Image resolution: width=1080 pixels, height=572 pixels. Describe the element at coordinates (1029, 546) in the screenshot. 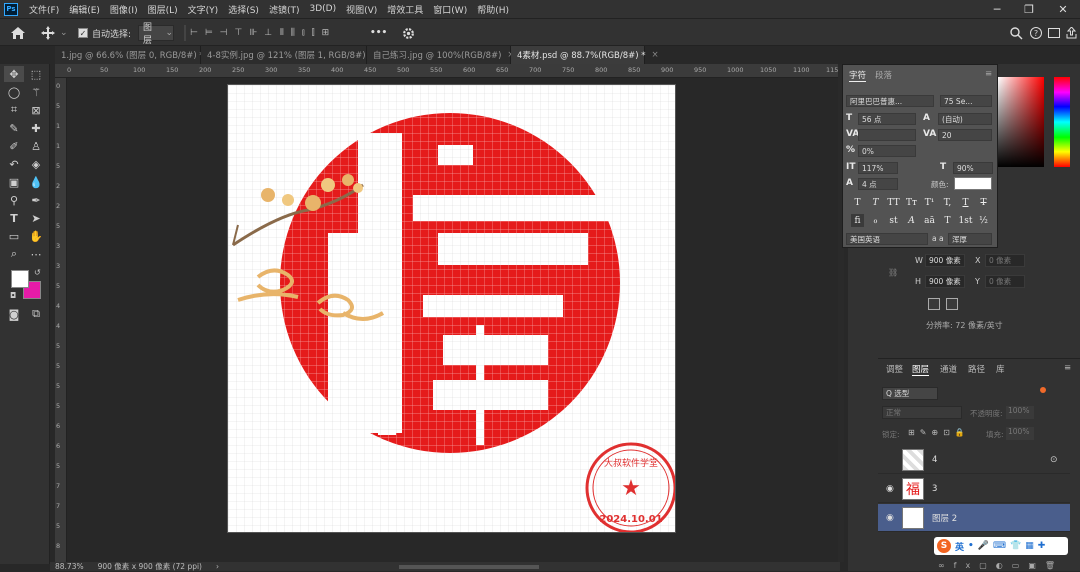

I see `ime-toolbox-icon: ▦` at that location.